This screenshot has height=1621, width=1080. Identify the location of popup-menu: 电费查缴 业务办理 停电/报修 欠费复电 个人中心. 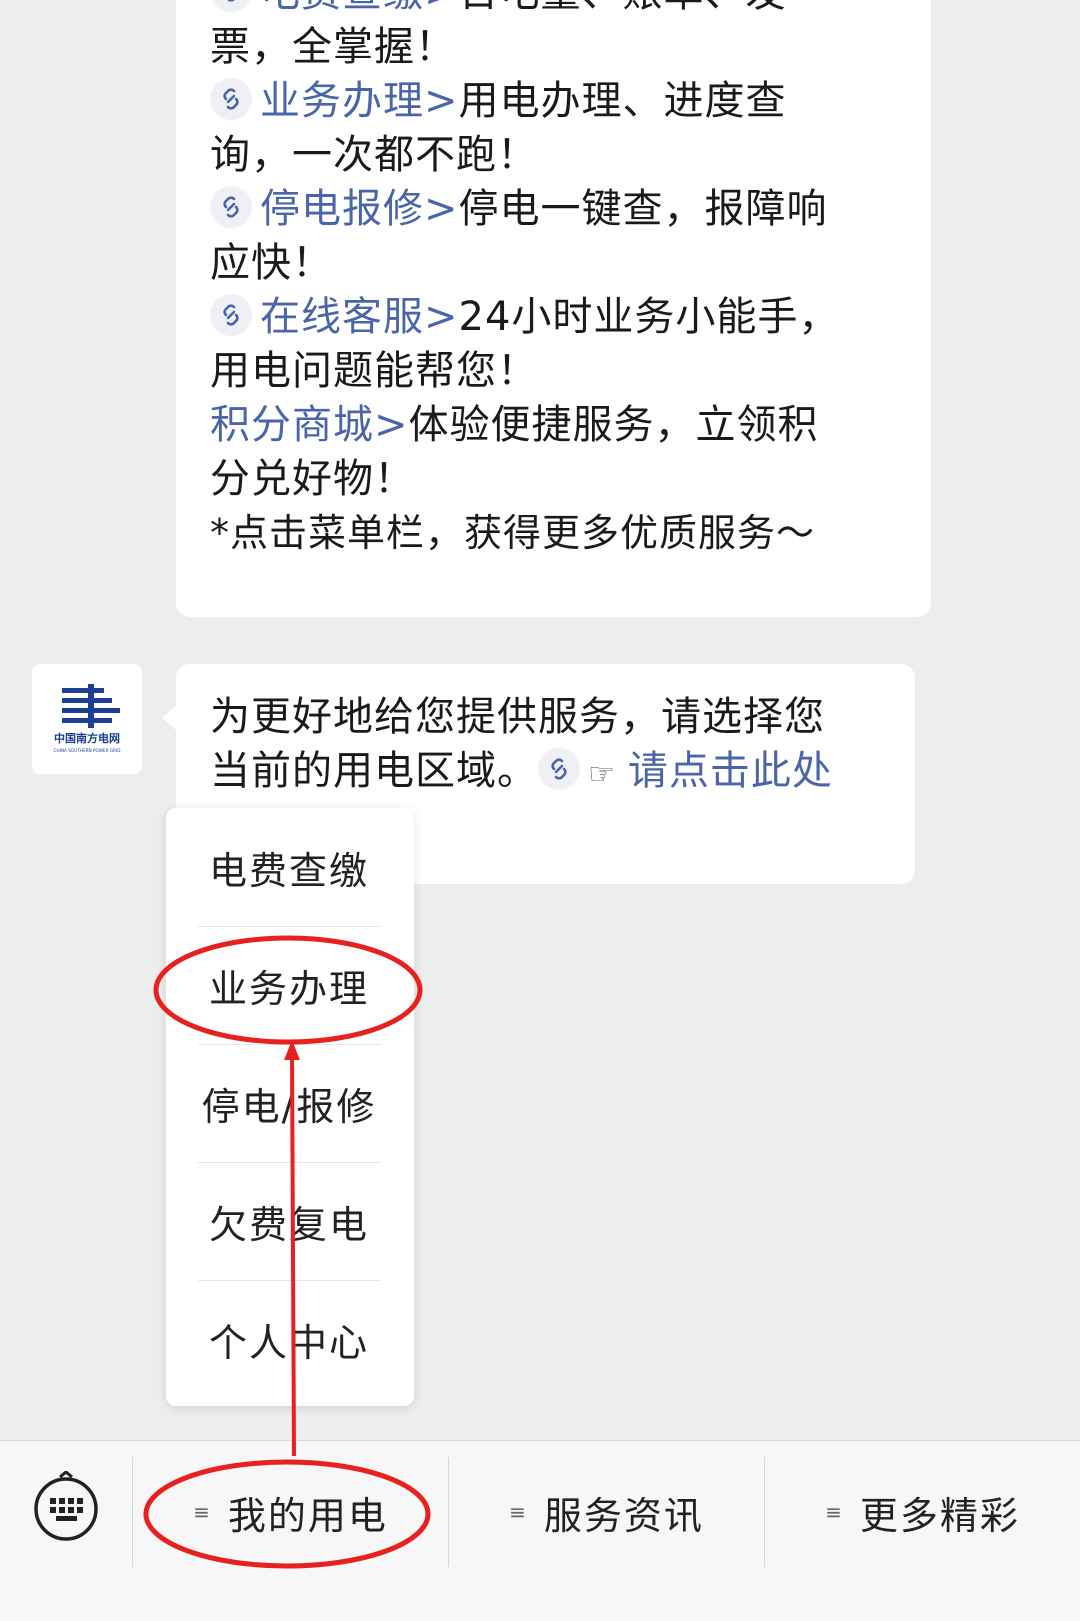
(290, 1107).